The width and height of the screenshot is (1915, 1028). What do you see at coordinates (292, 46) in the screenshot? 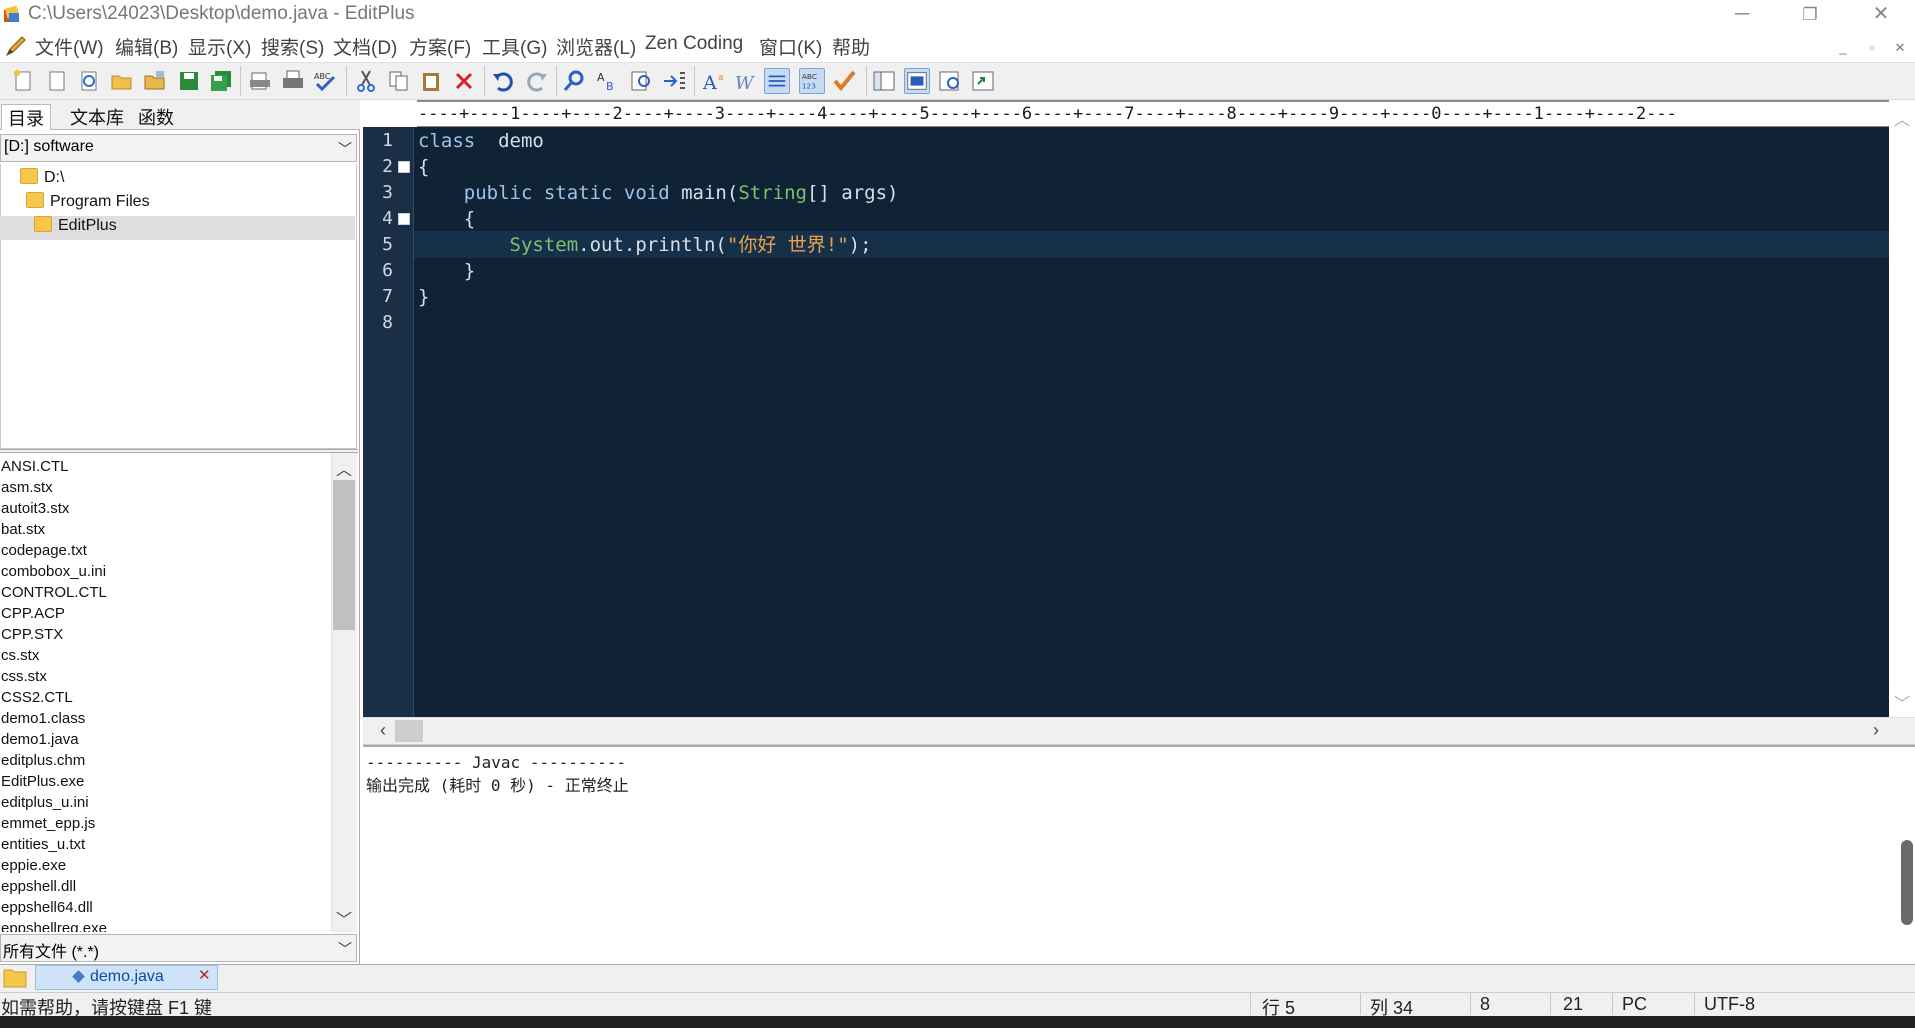
I see `menu-search: 搜索(S)` at bounding box center [292, 46].